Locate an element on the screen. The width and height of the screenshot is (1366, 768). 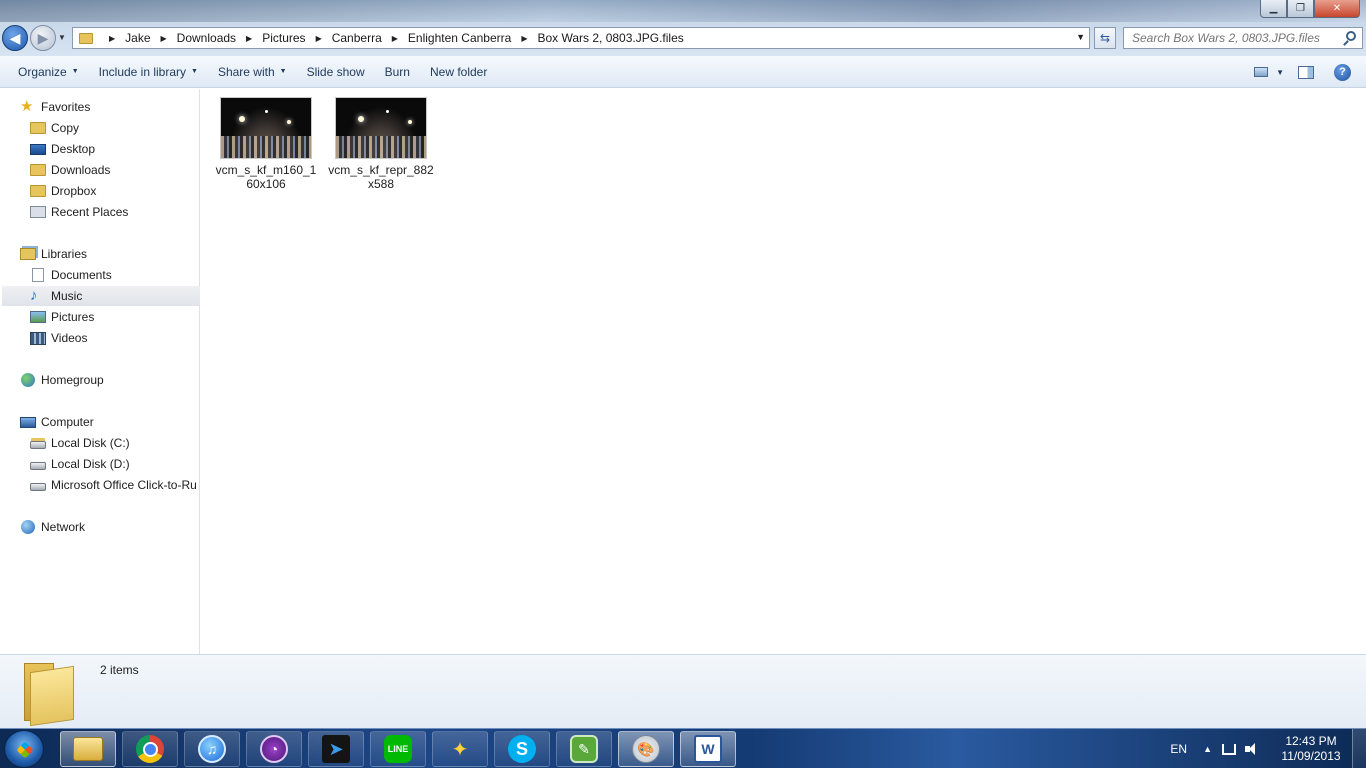
breadcrumb-item: Pictures is located at coordinates (283, 38).